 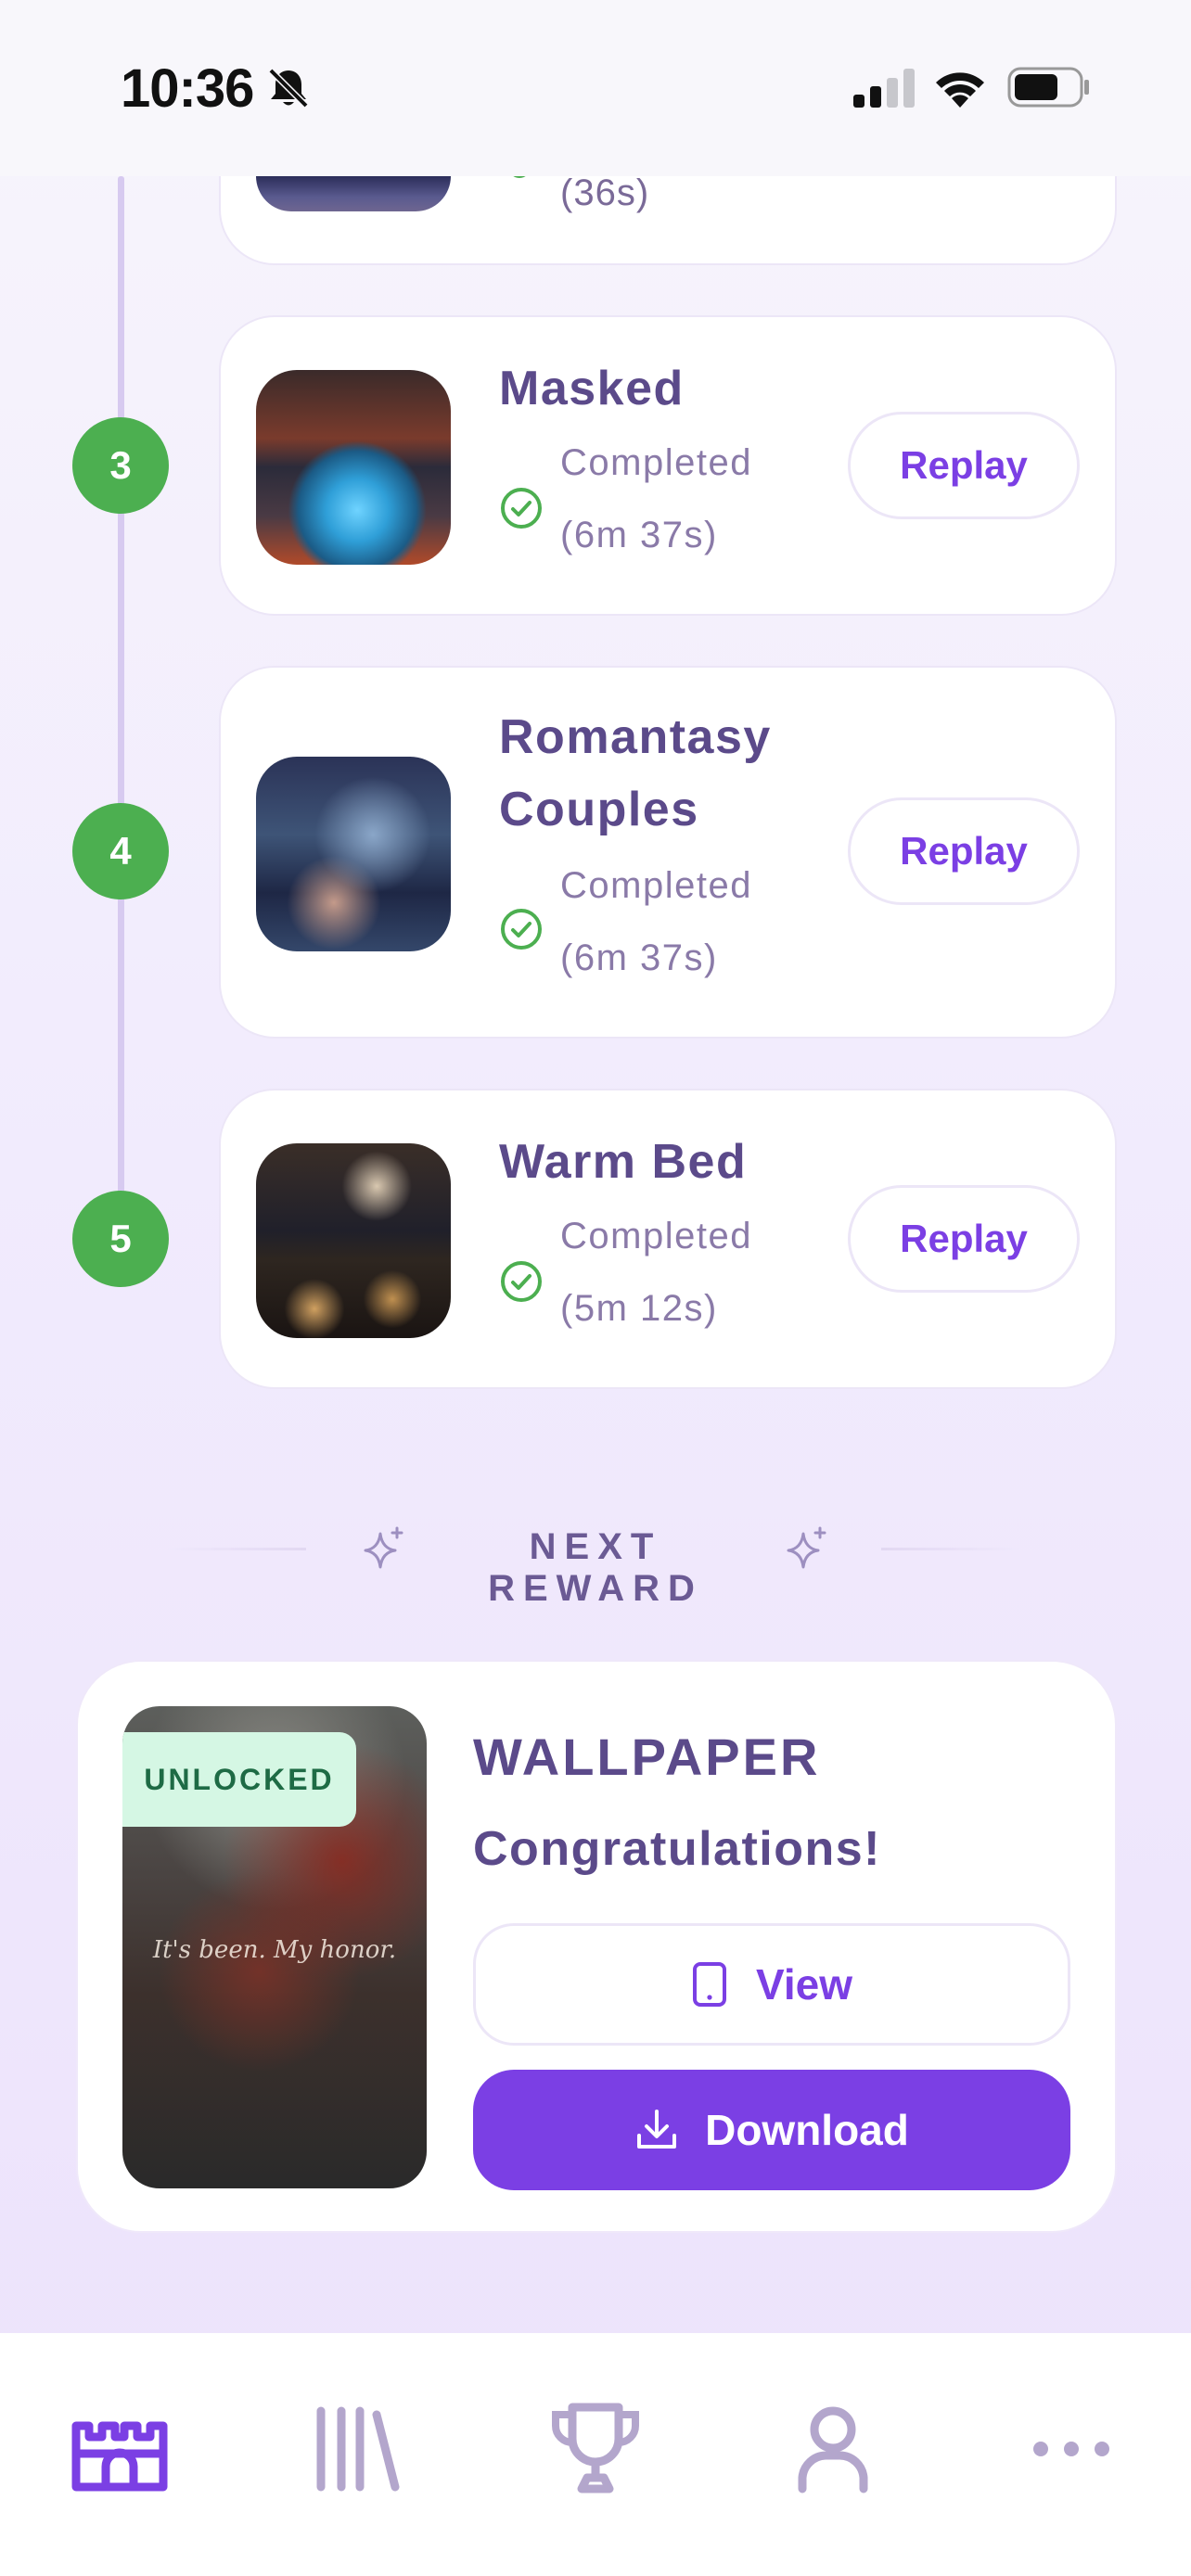 What do you see at coordinates (960, 90) in the screenshot?
I see `wifi-icon` at bounding box center [960, 90].